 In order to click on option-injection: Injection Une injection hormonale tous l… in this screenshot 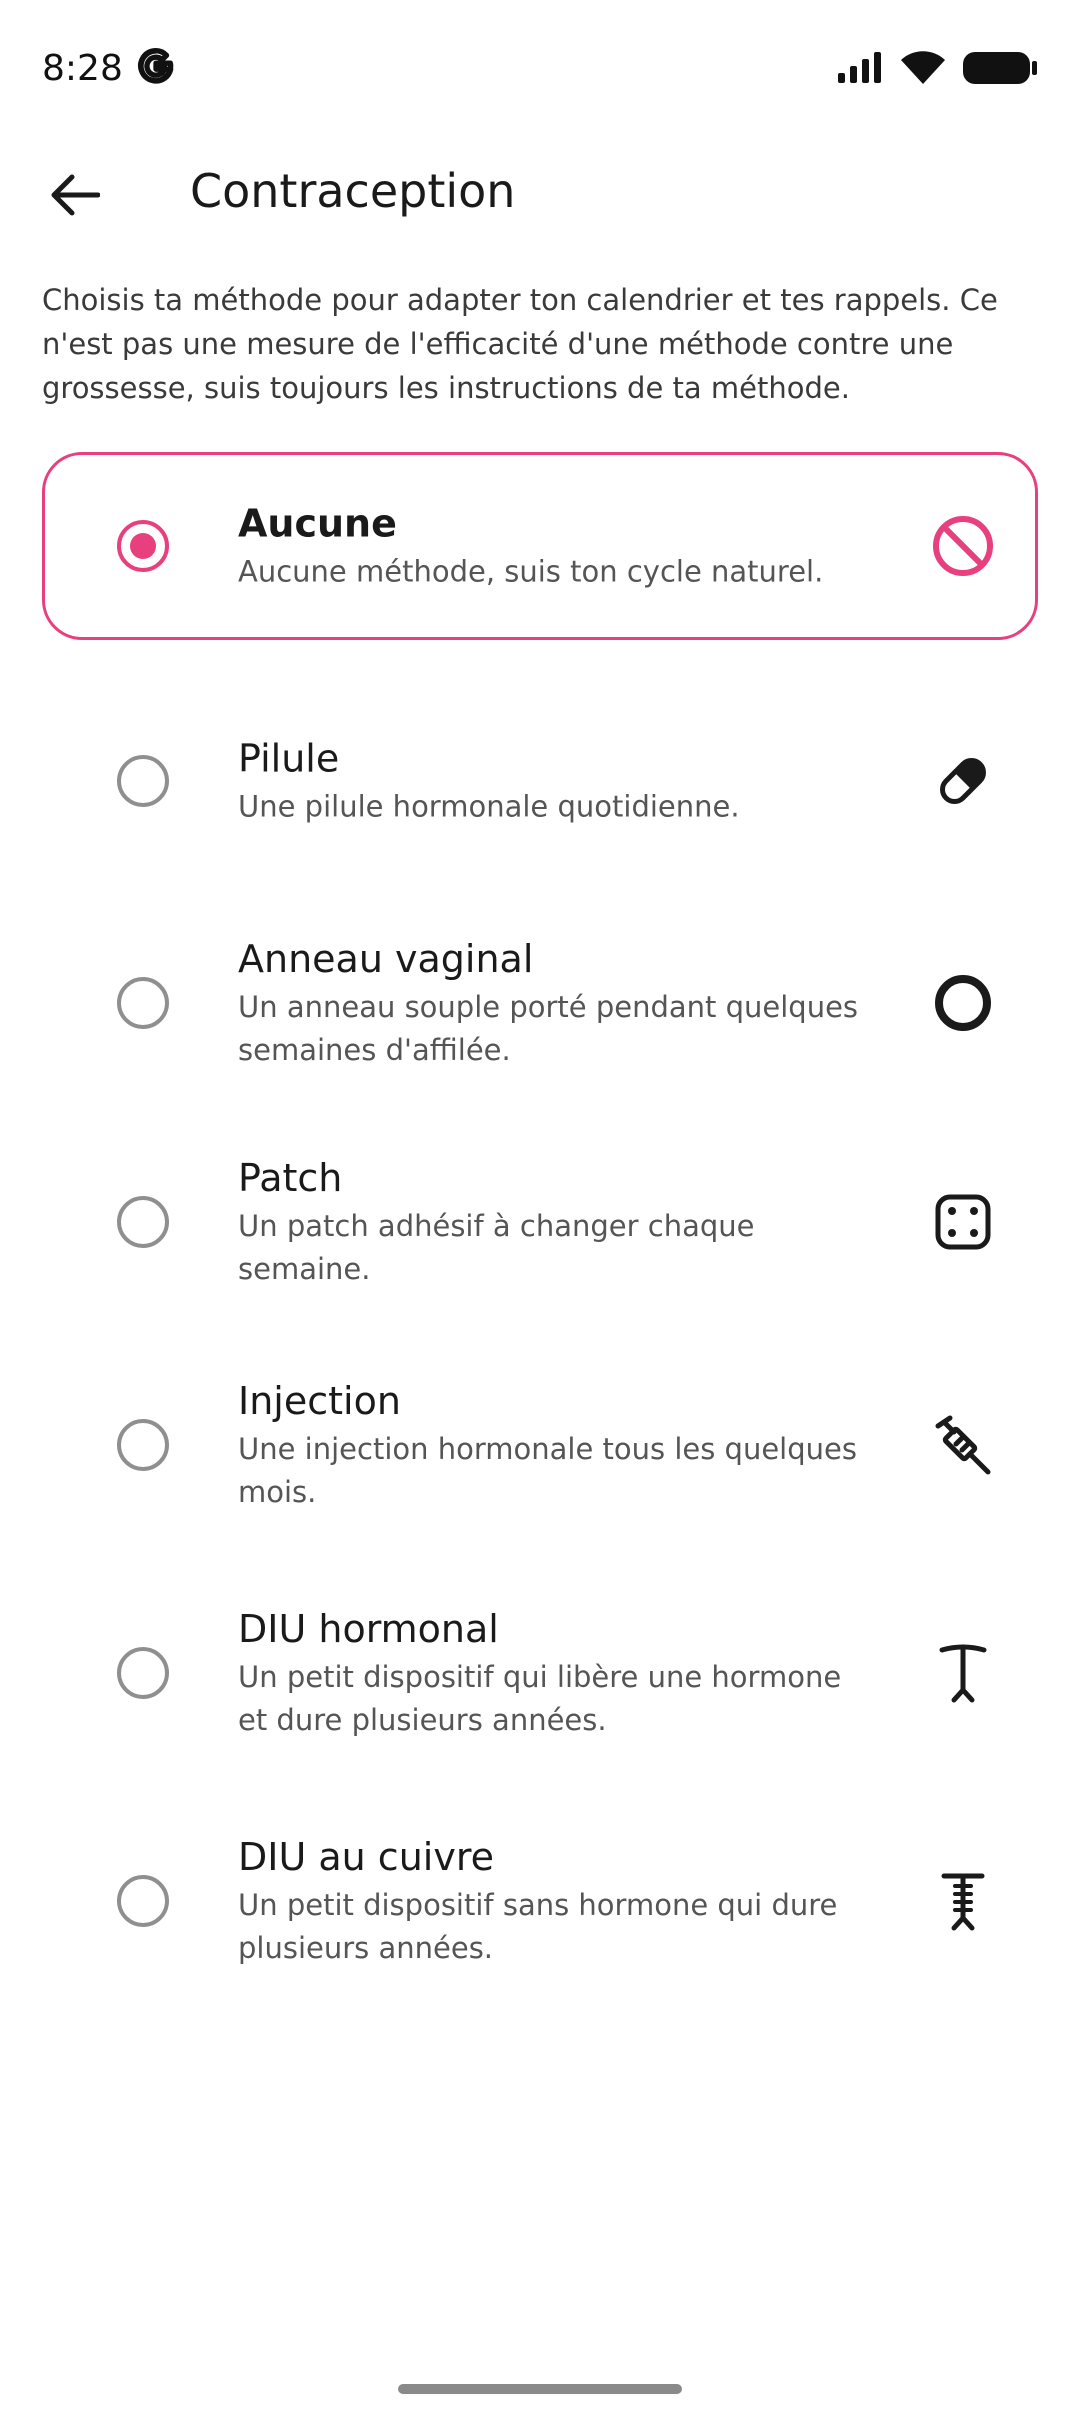, I will do `click(540, 1445)`.